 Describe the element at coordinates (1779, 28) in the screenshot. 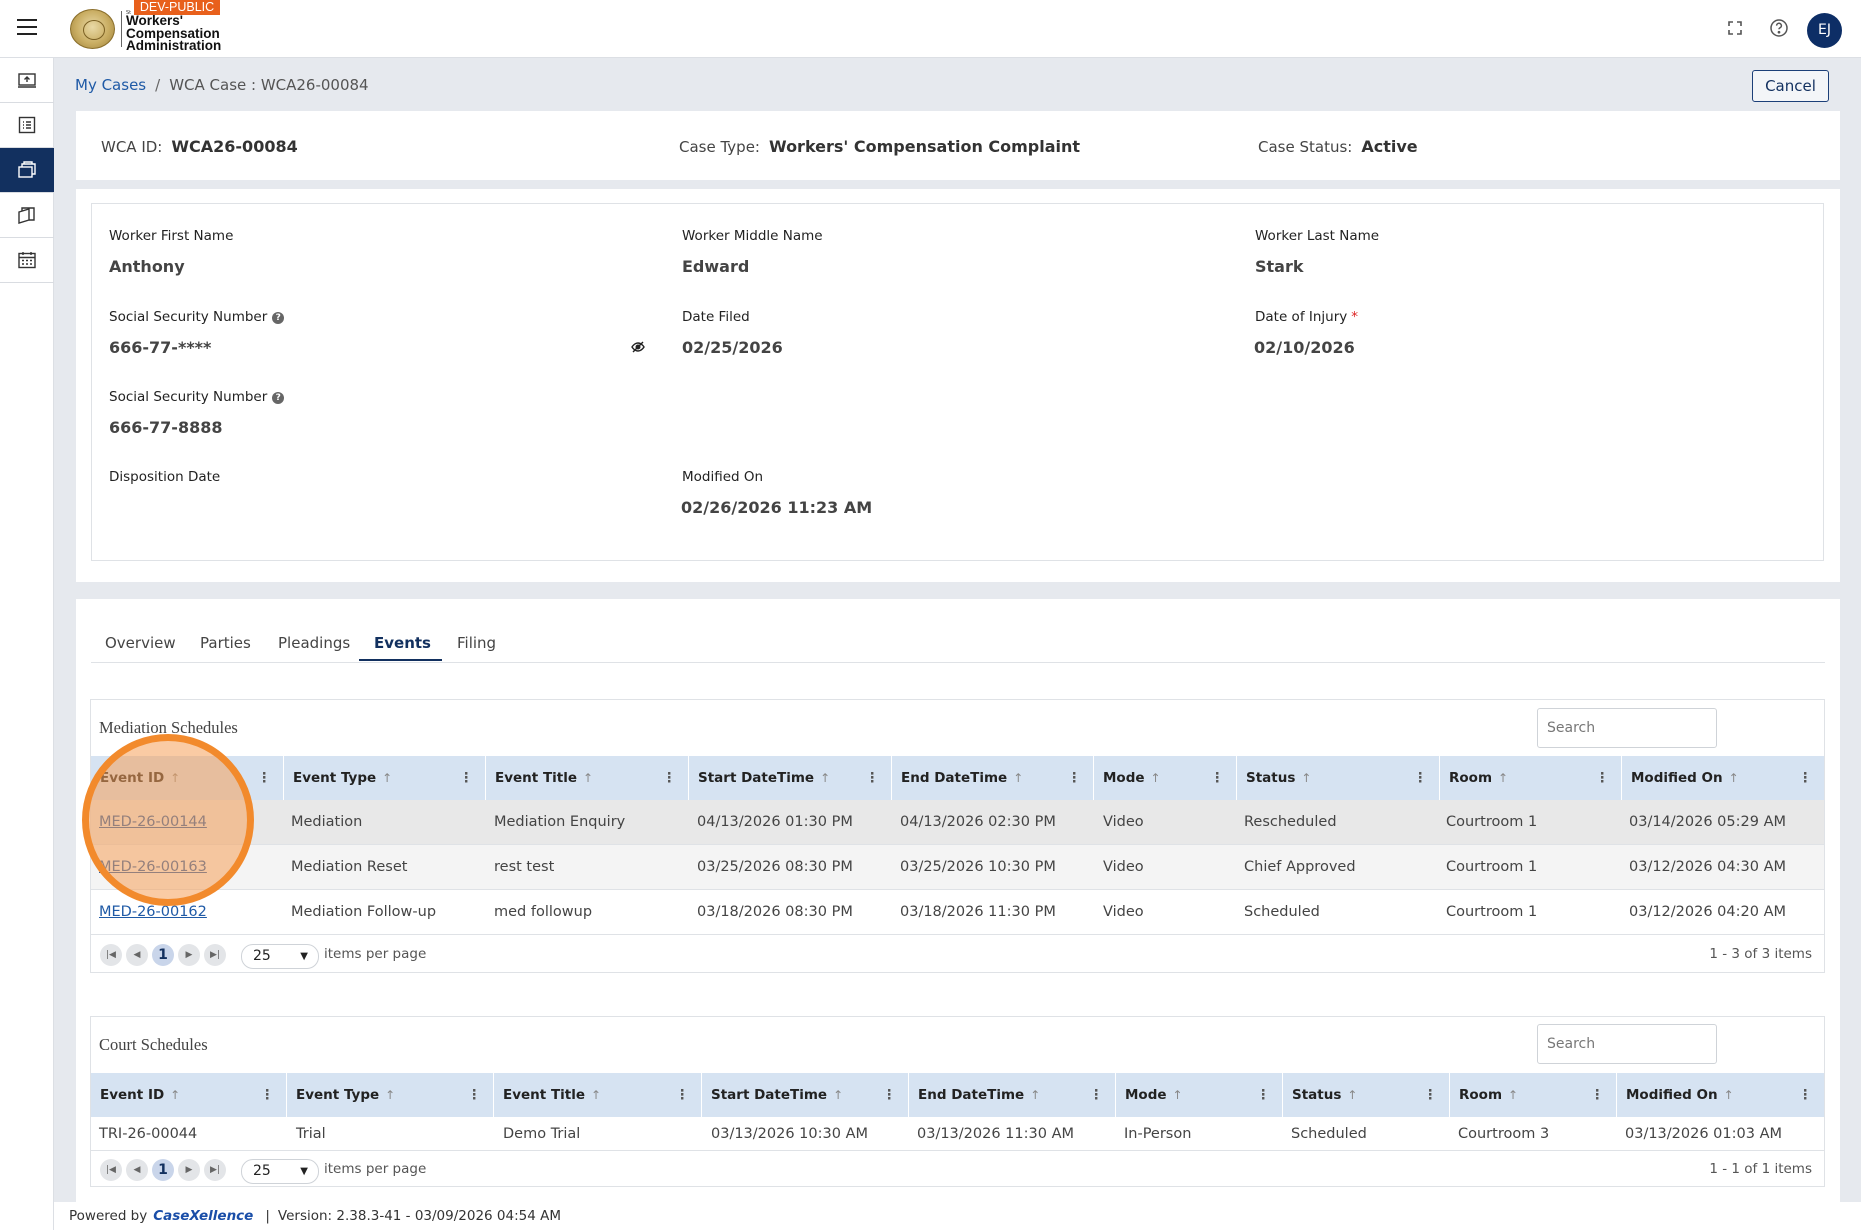

I see `help-icon` at that location.